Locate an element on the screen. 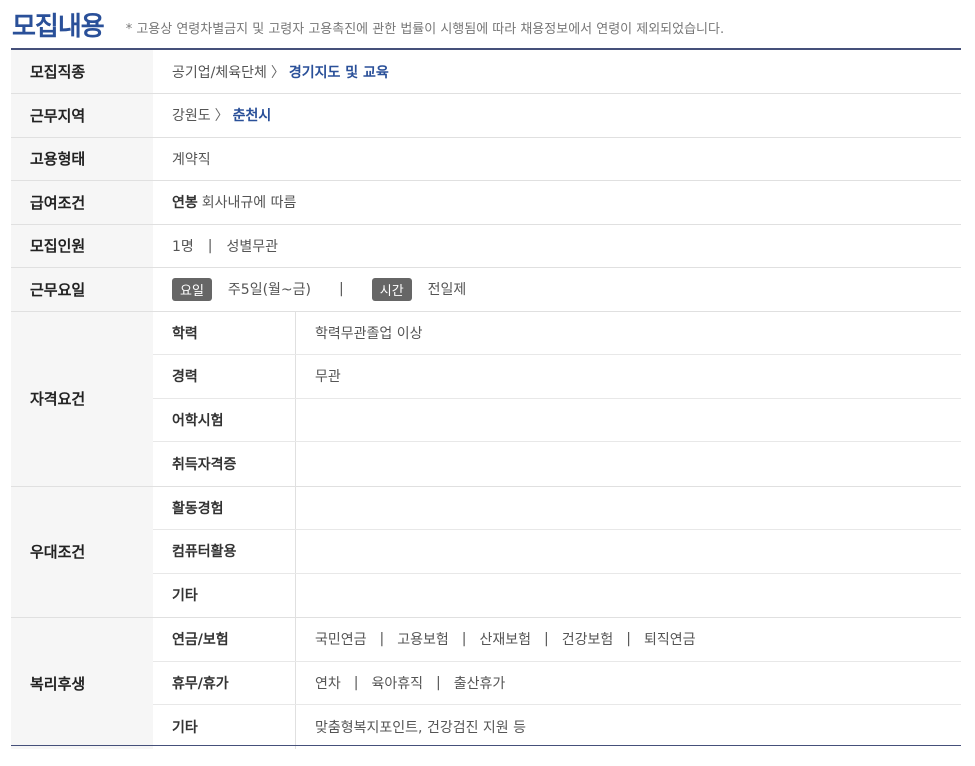 The height and width of the screenshot is (766, 975). row-value: 요일 주5일(월~금) | 시간 전일제 is located at coordinates (557, 289).